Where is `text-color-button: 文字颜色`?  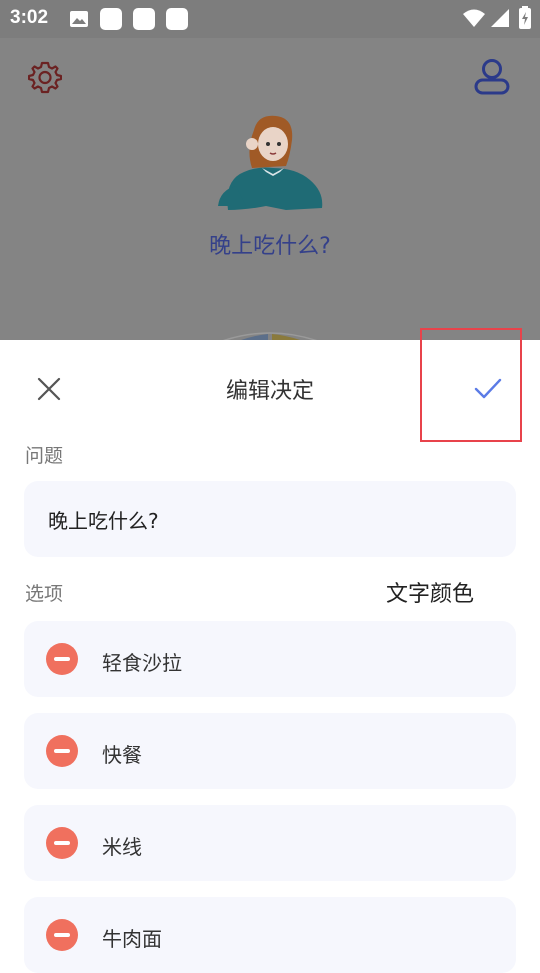
text-color-button: 文字颜色 is located at coordinates (430, 592).